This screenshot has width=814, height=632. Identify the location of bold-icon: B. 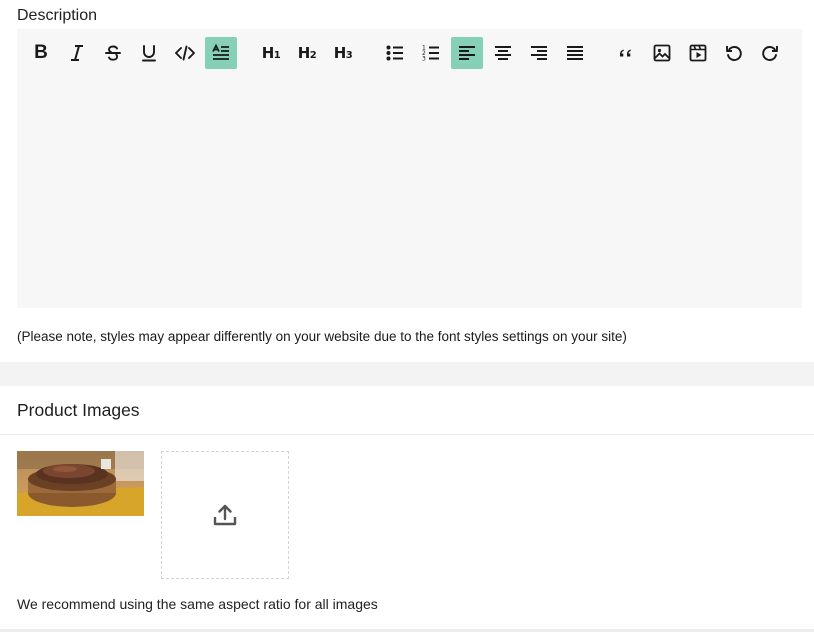
(41, 52).